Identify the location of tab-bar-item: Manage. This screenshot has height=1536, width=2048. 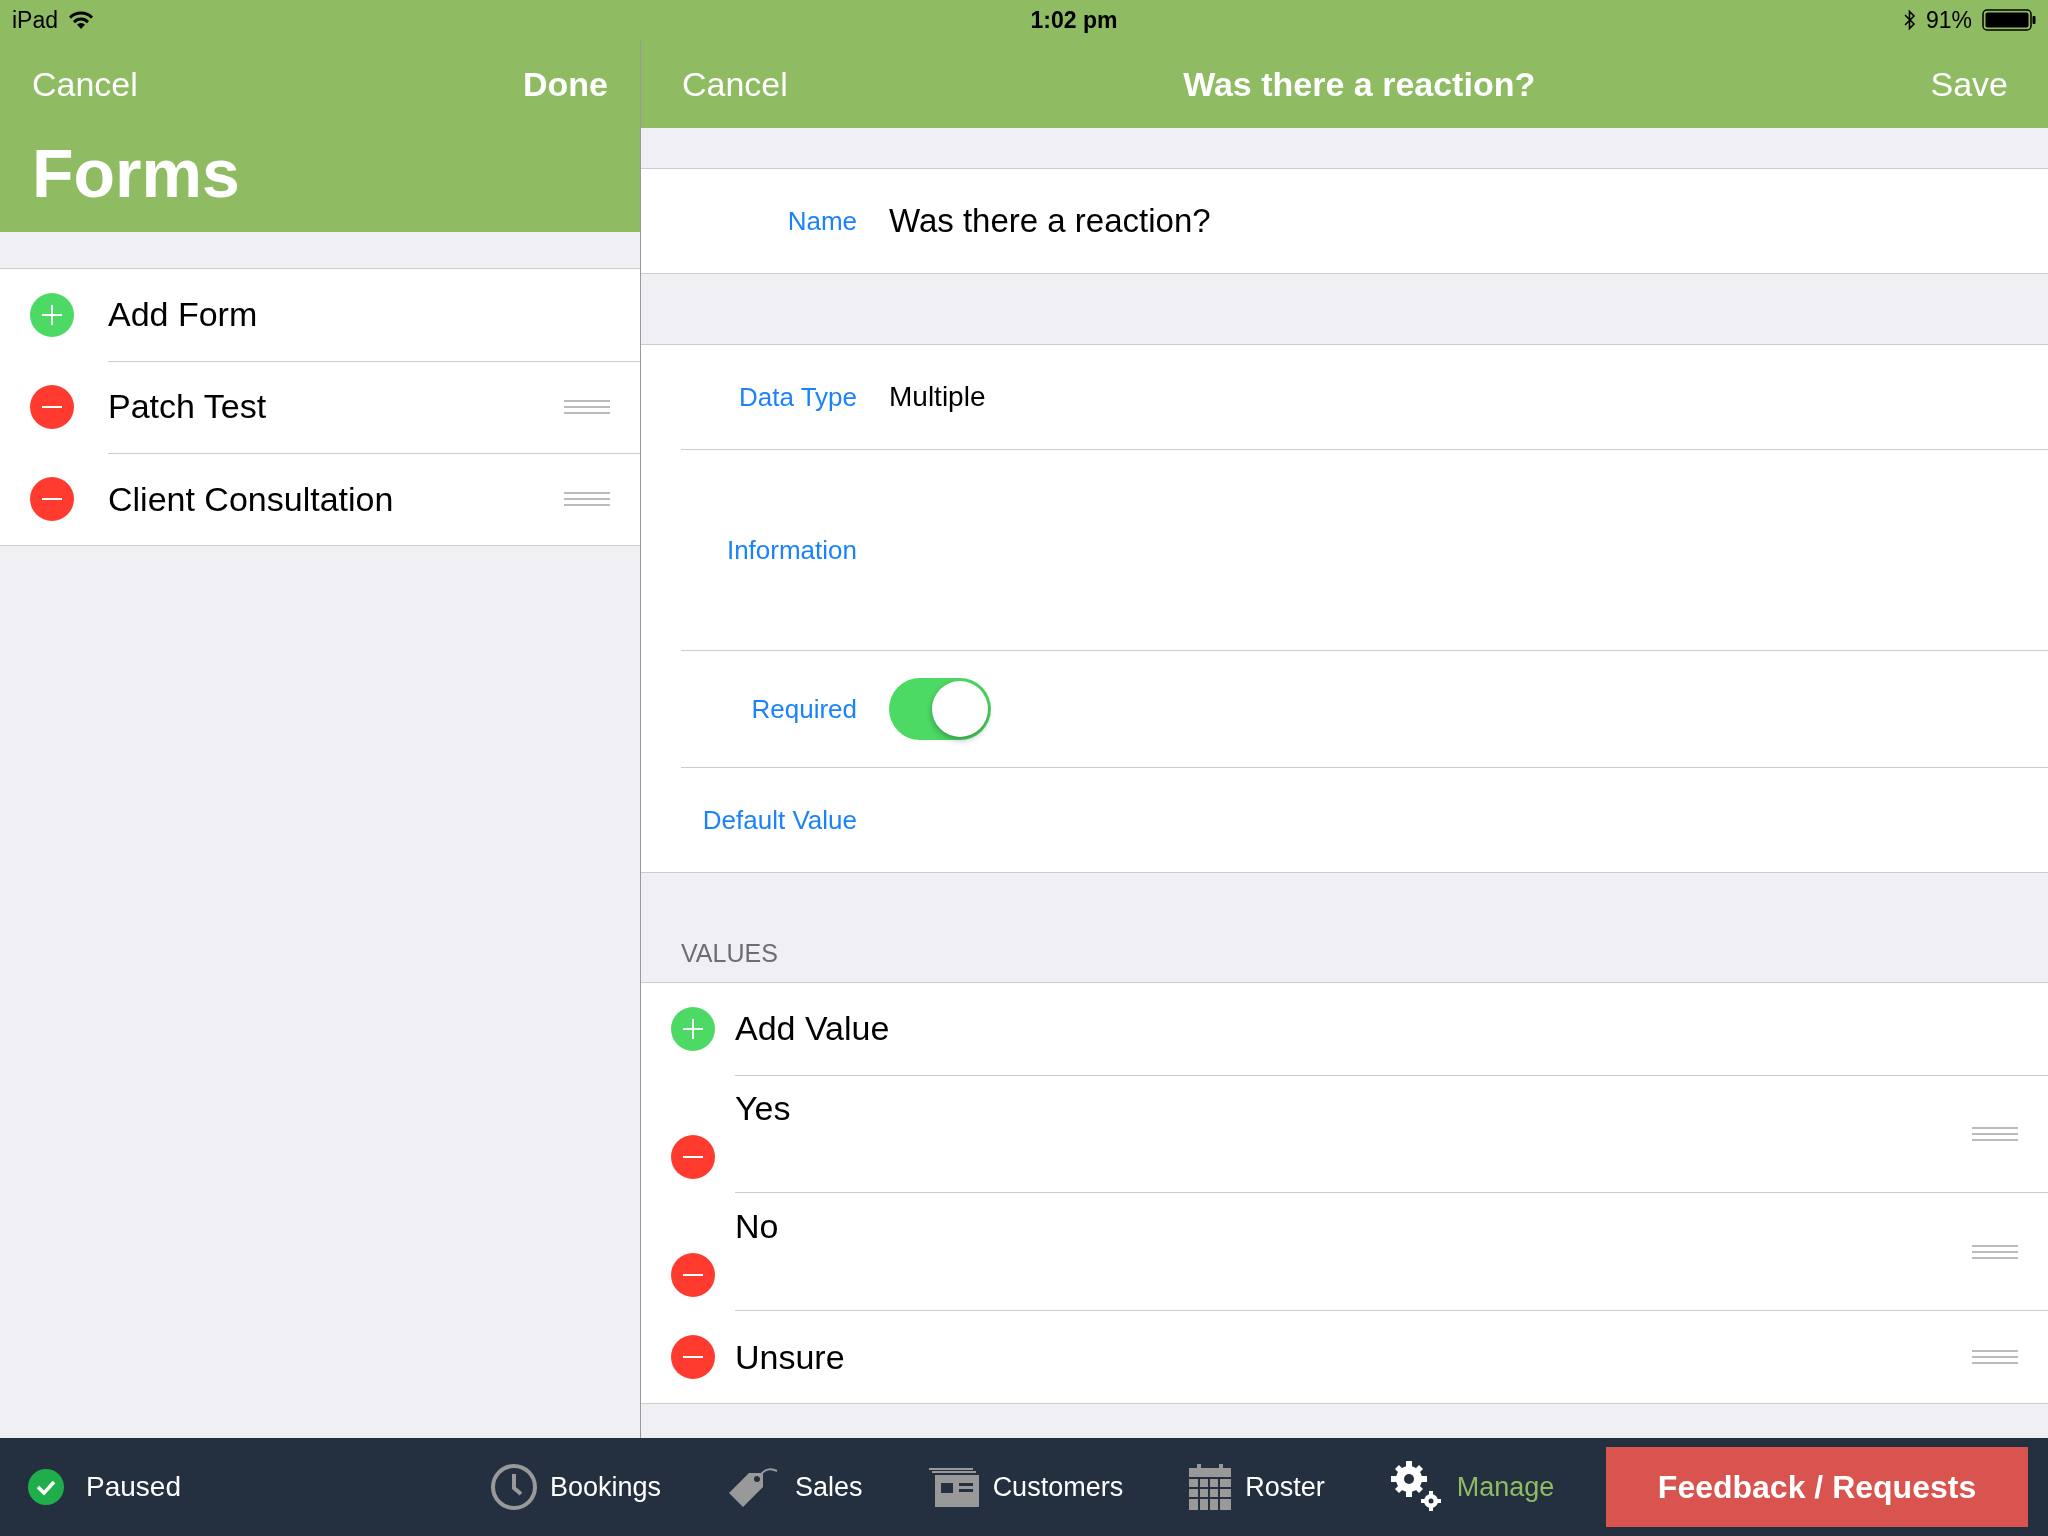
(1471, 1487).